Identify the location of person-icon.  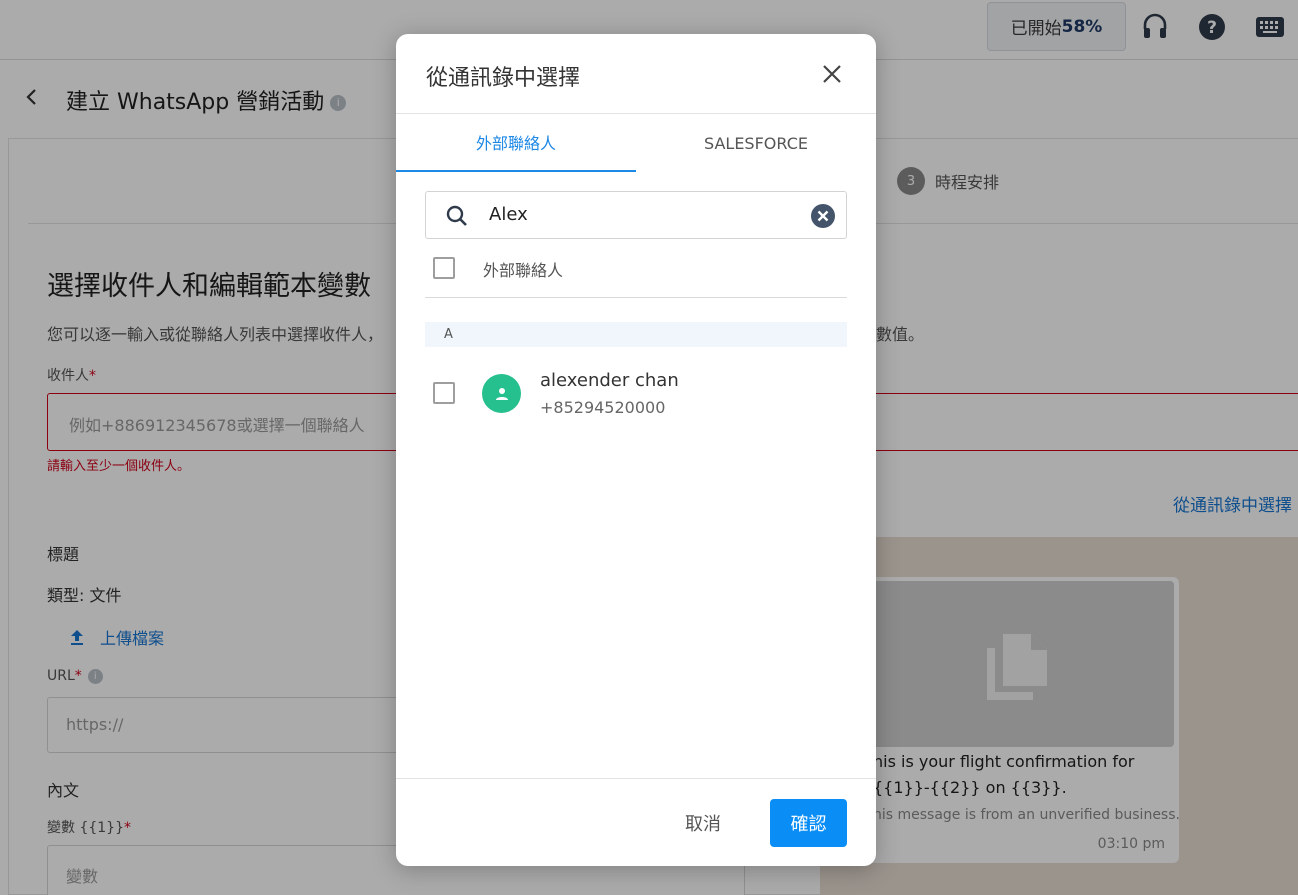
(501, 393).